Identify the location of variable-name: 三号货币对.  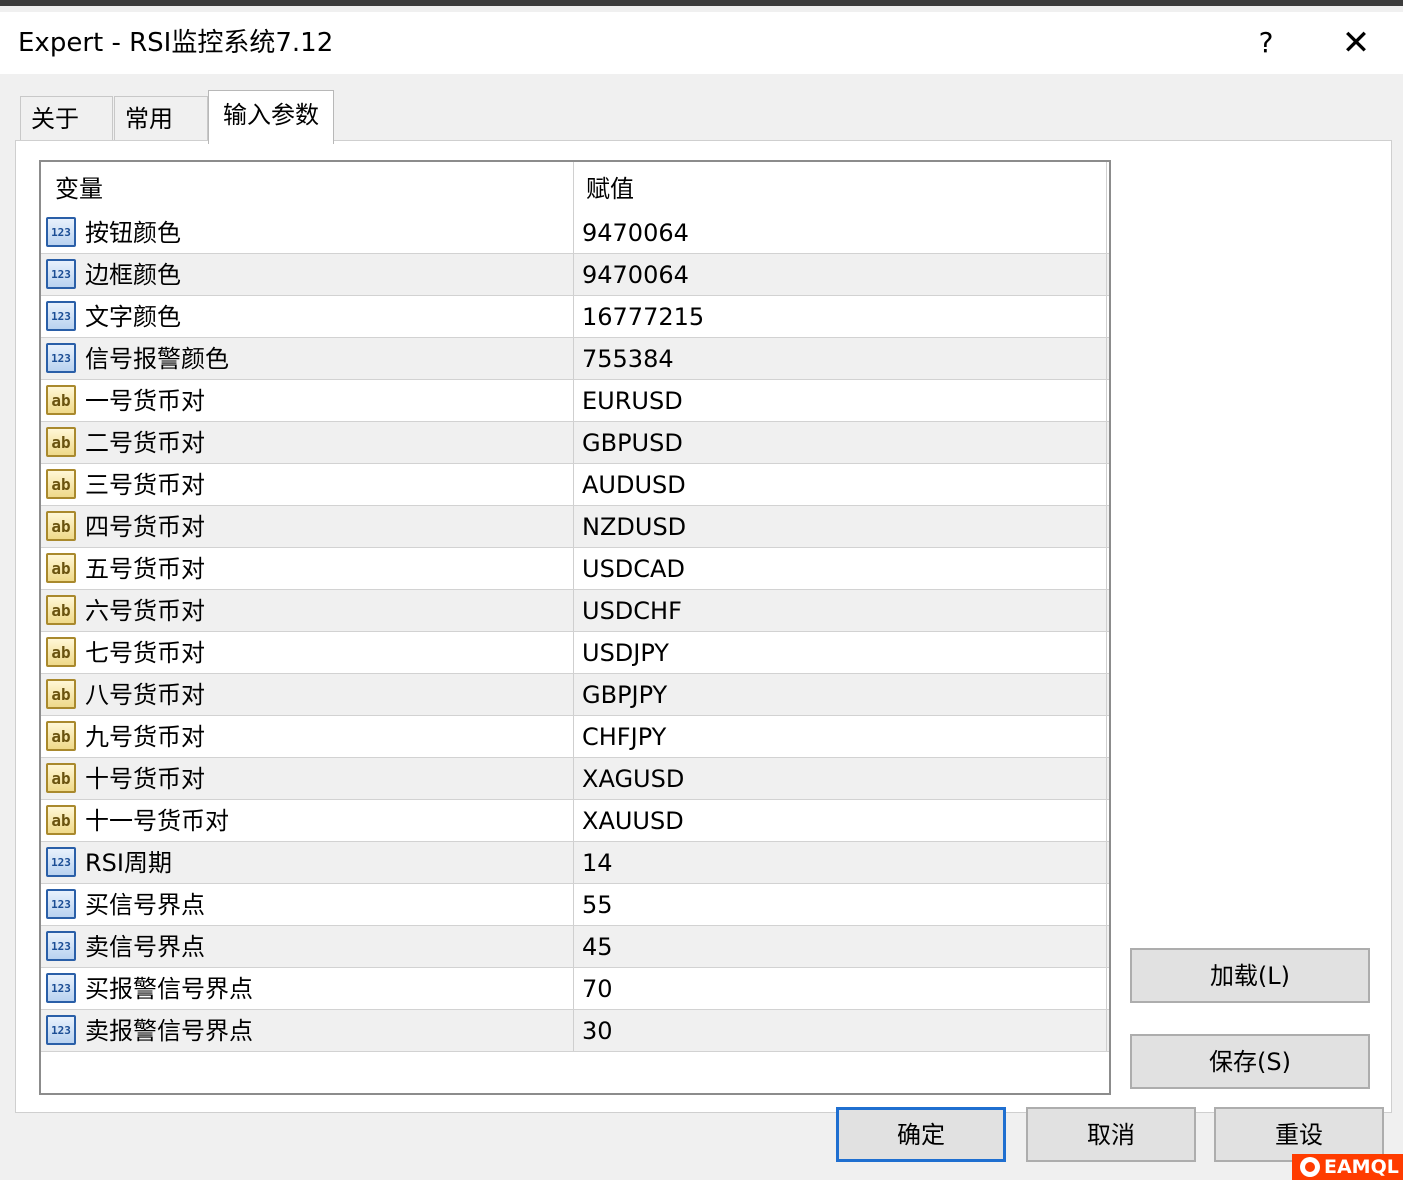
(145, 485).